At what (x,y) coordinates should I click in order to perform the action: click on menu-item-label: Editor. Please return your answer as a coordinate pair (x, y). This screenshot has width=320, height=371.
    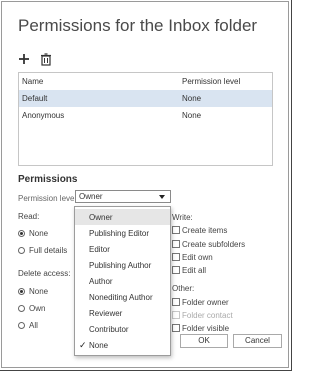
    Looking at the image, I should click on (99, 249).